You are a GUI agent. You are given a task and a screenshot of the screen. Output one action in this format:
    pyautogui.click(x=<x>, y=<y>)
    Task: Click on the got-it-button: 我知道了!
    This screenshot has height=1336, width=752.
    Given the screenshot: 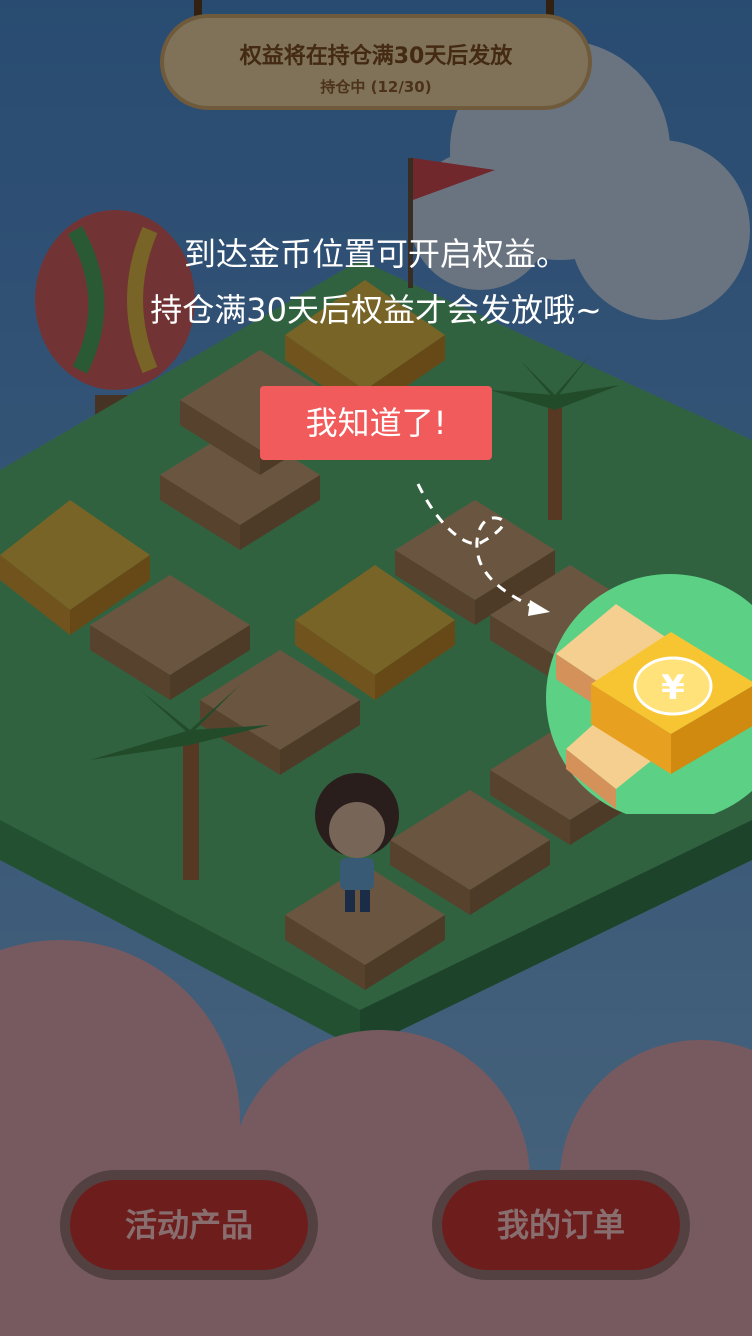 What is the action you would take?
    pyautogui.click(x=376, y=423)
    